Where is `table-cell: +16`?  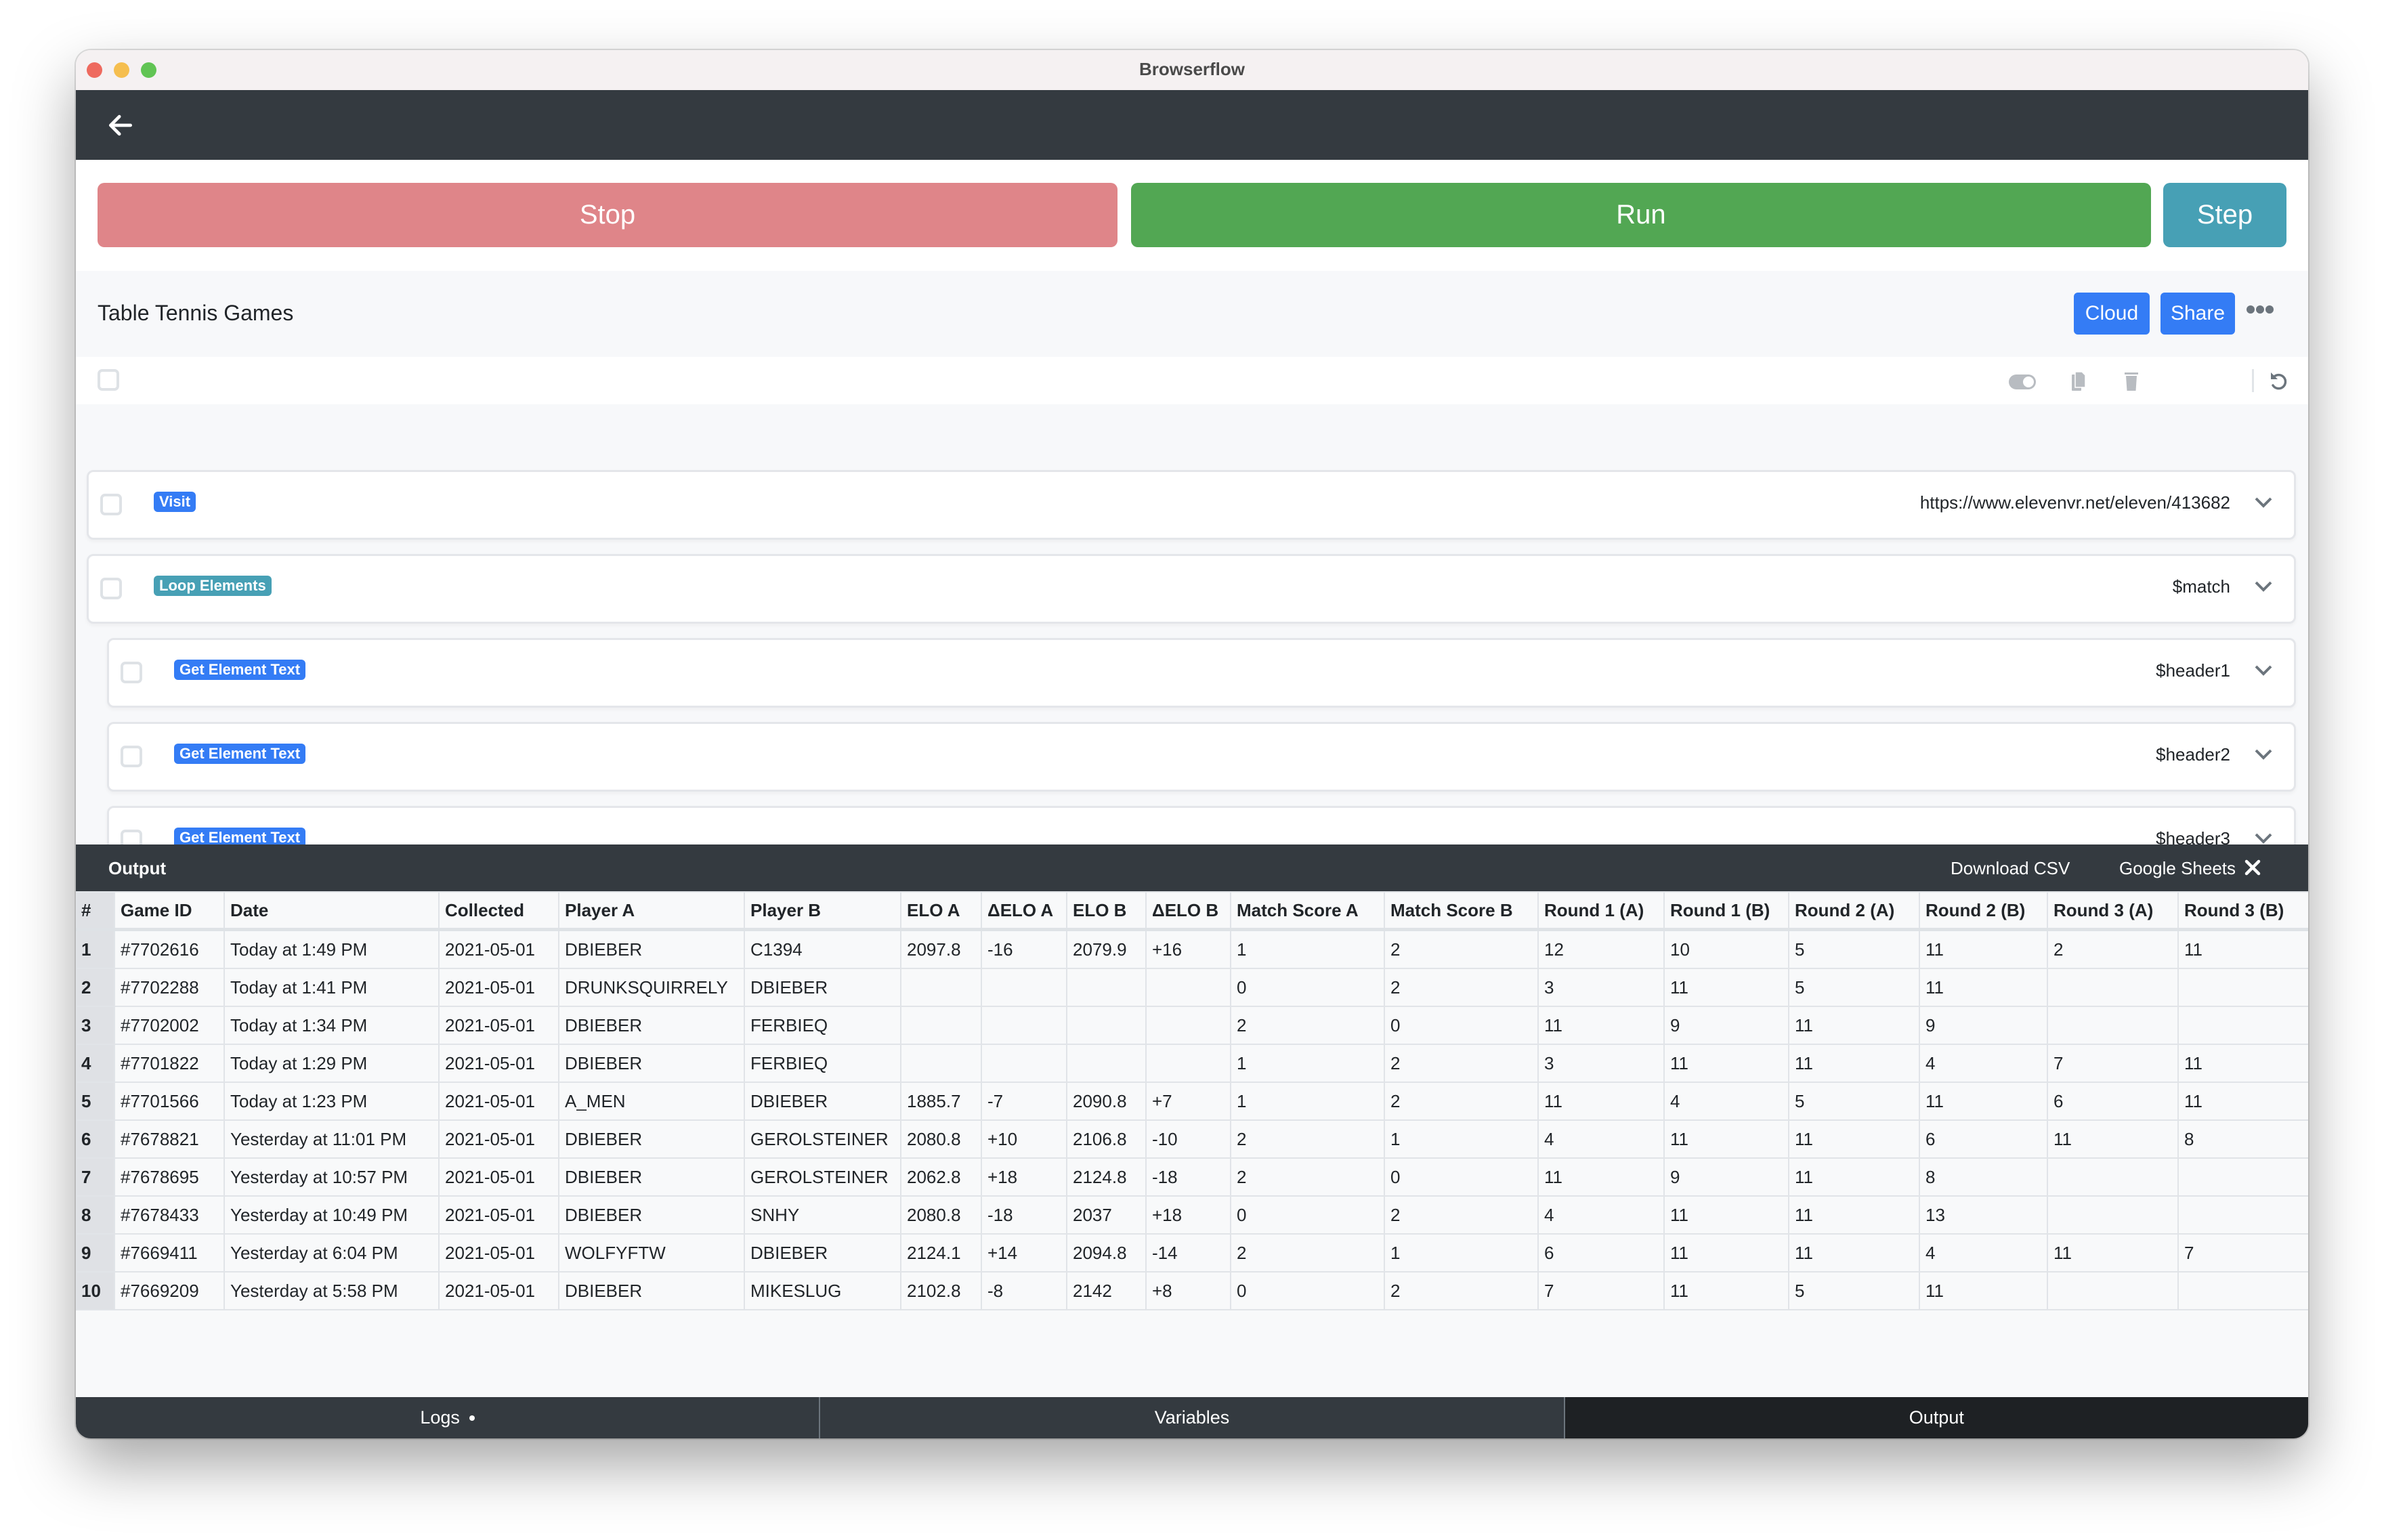
table-cell: +16 is located at coordinates (1188, 949).